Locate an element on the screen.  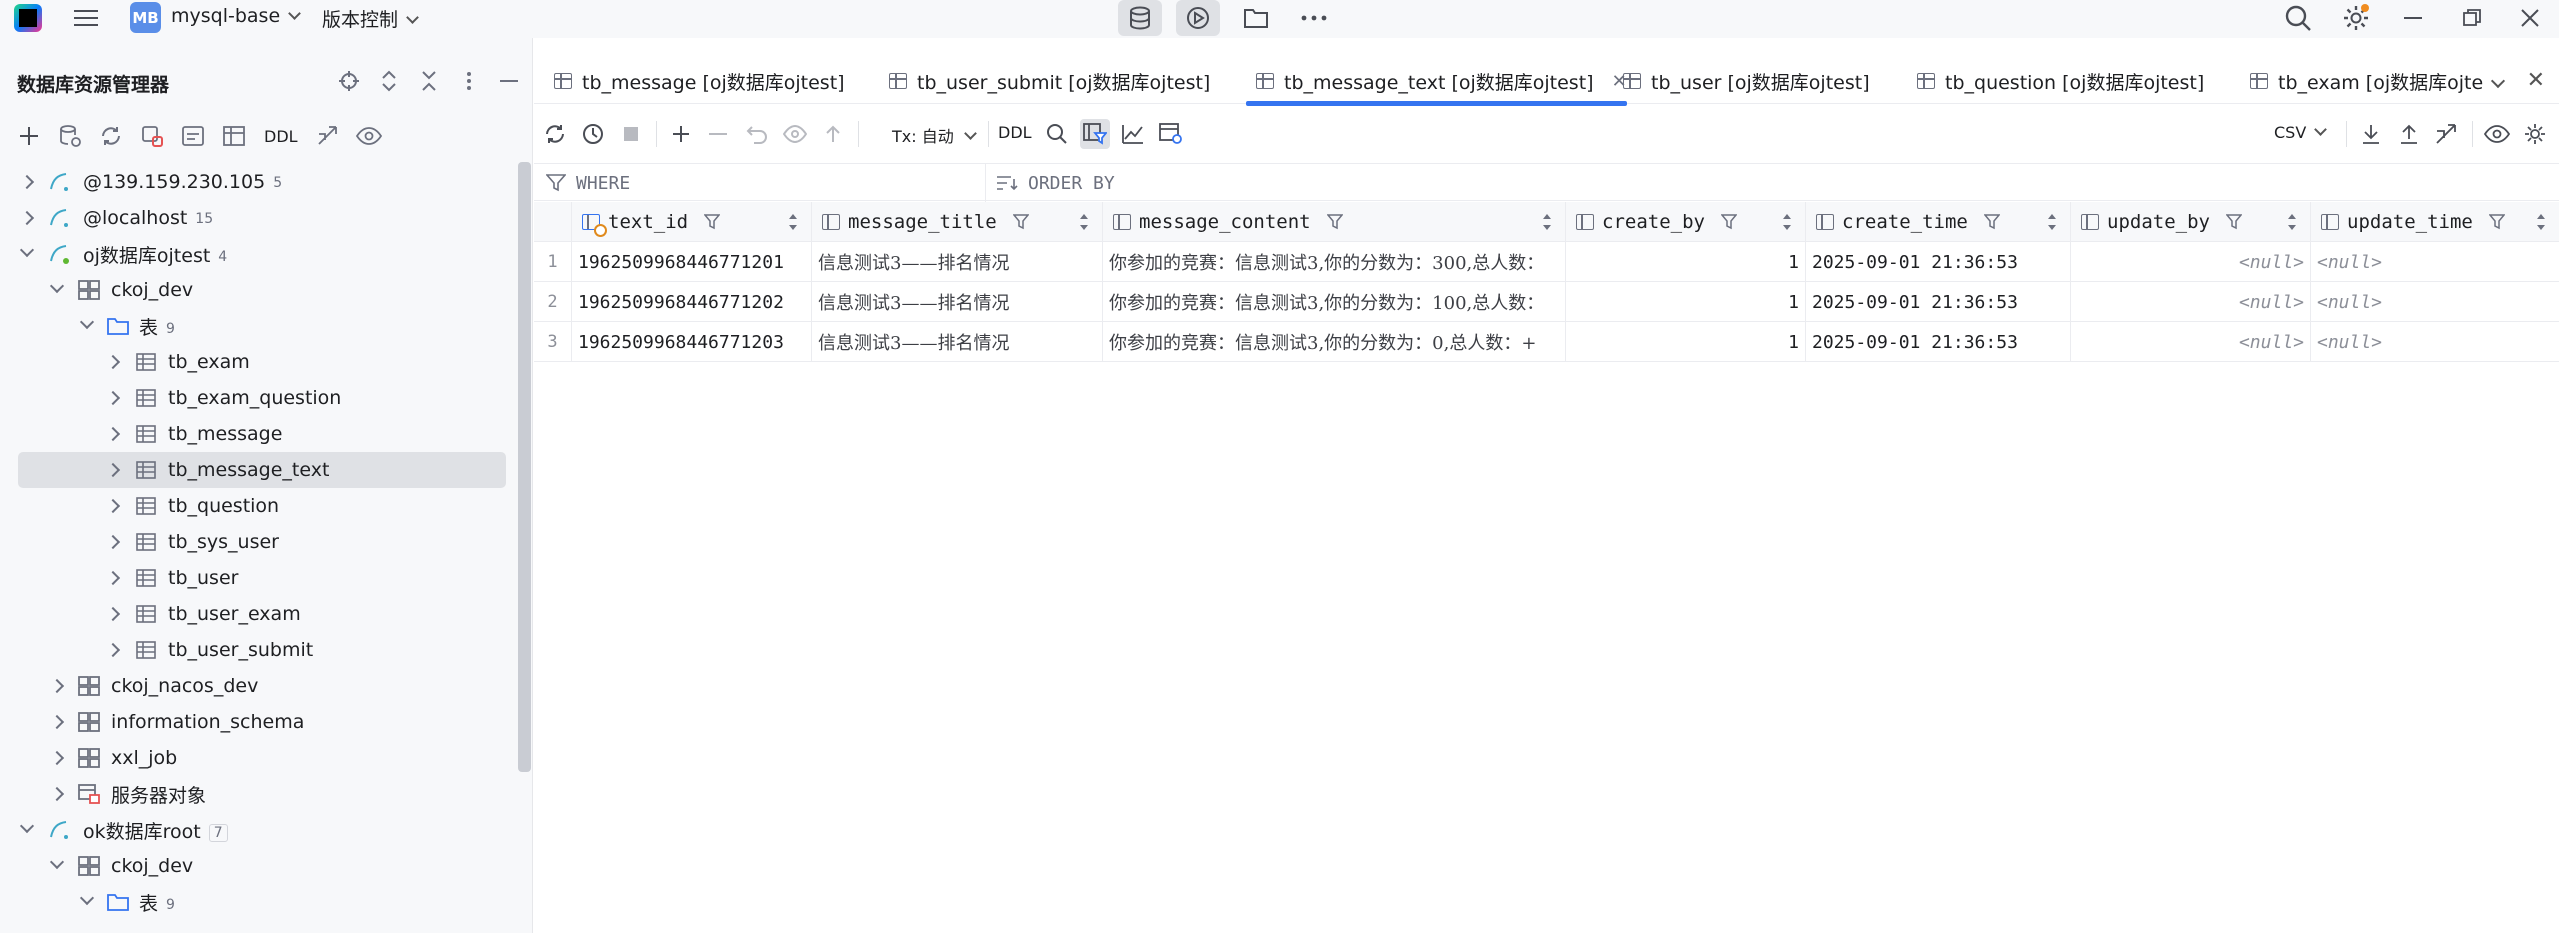
vcs-menu: 版本控制 is located at coordinates (370, 18).